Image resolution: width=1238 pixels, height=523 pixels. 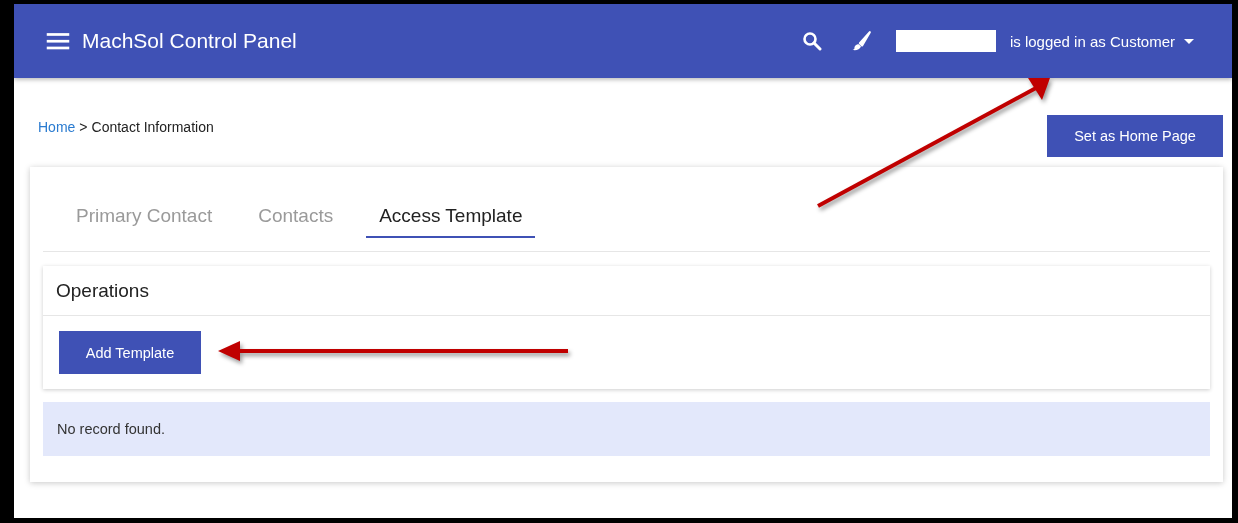 What do you see at coordinates (1135, 136) in the screenshot?
I see `set-home-page-button: Set as Home Page` at bounding box center [1135, 136].